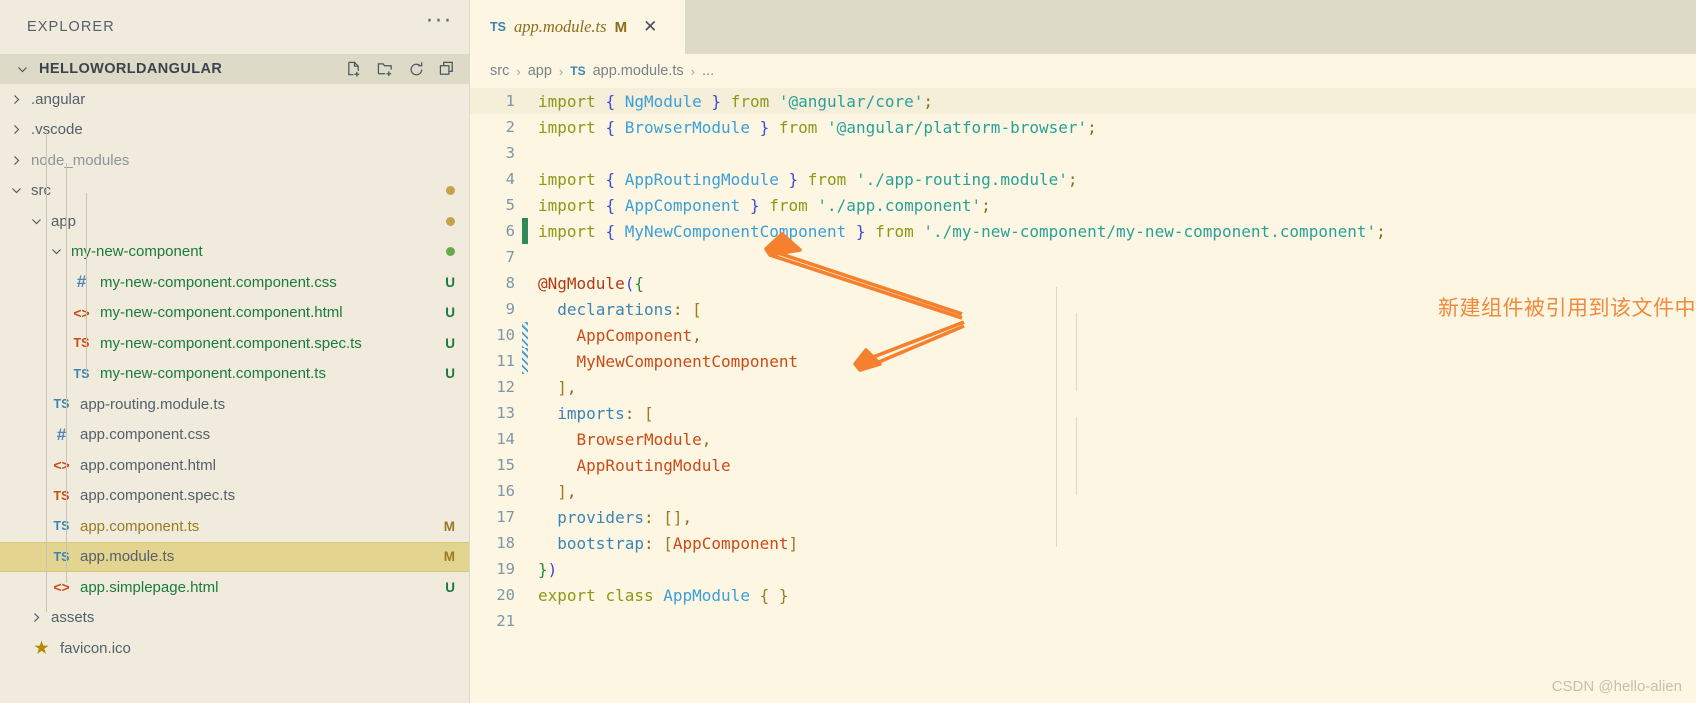  What do you see at coordinates (1083, 387) in the screenshot?
I see `code-line: 12 ],` at bounding box center [1083, 387].